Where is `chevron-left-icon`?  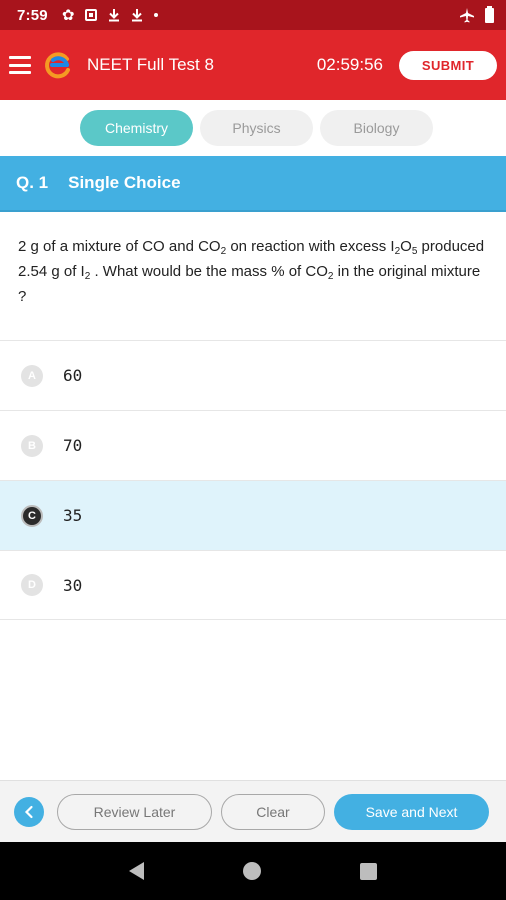 chevron-left-icon is located at coordinates (28, 811).